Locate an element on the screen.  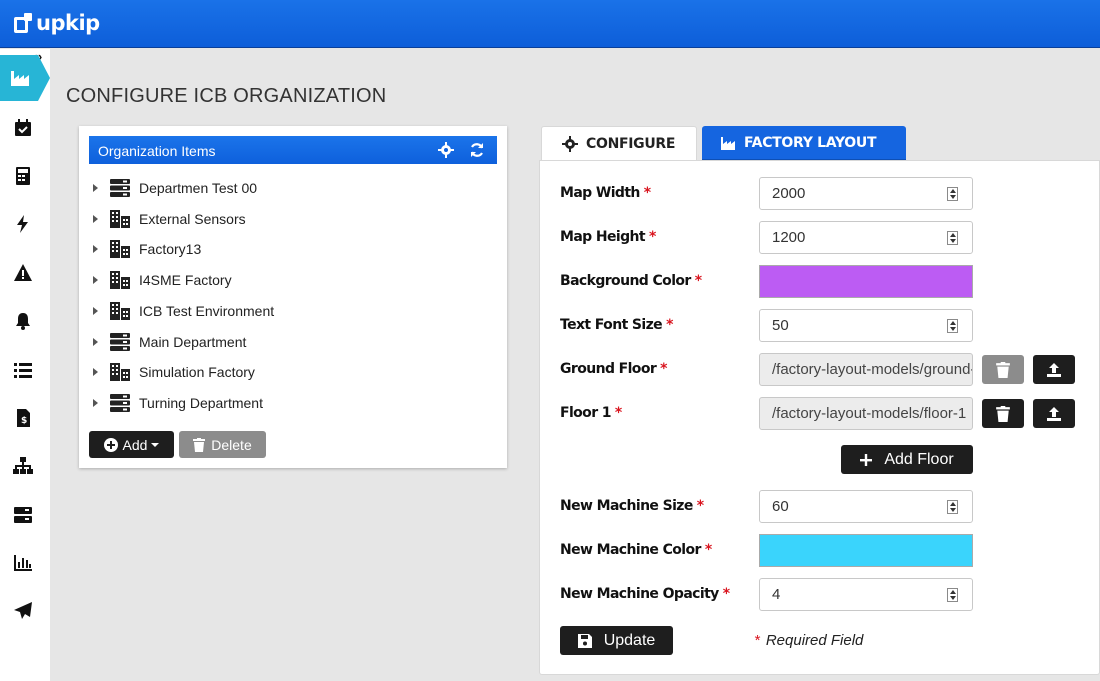
organization-panel-title: Organization Items is located at coordinates (157, 151).